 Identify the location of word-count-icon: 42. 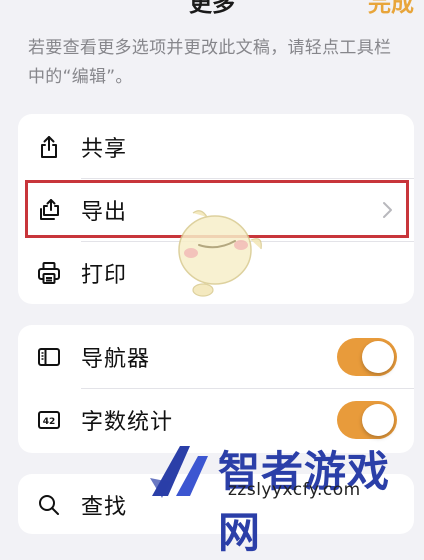
(49, 420).